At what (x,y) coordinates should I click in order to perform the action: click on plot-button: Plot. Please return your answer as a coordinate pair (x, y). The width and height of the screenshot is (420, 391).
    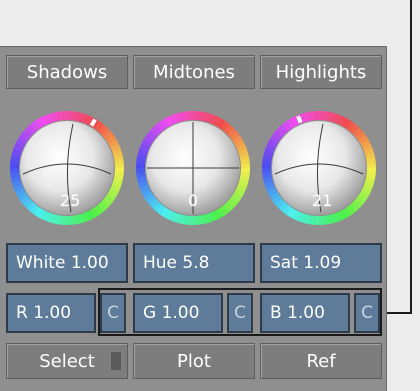
    Looking at the image, I should click on (194, 361).